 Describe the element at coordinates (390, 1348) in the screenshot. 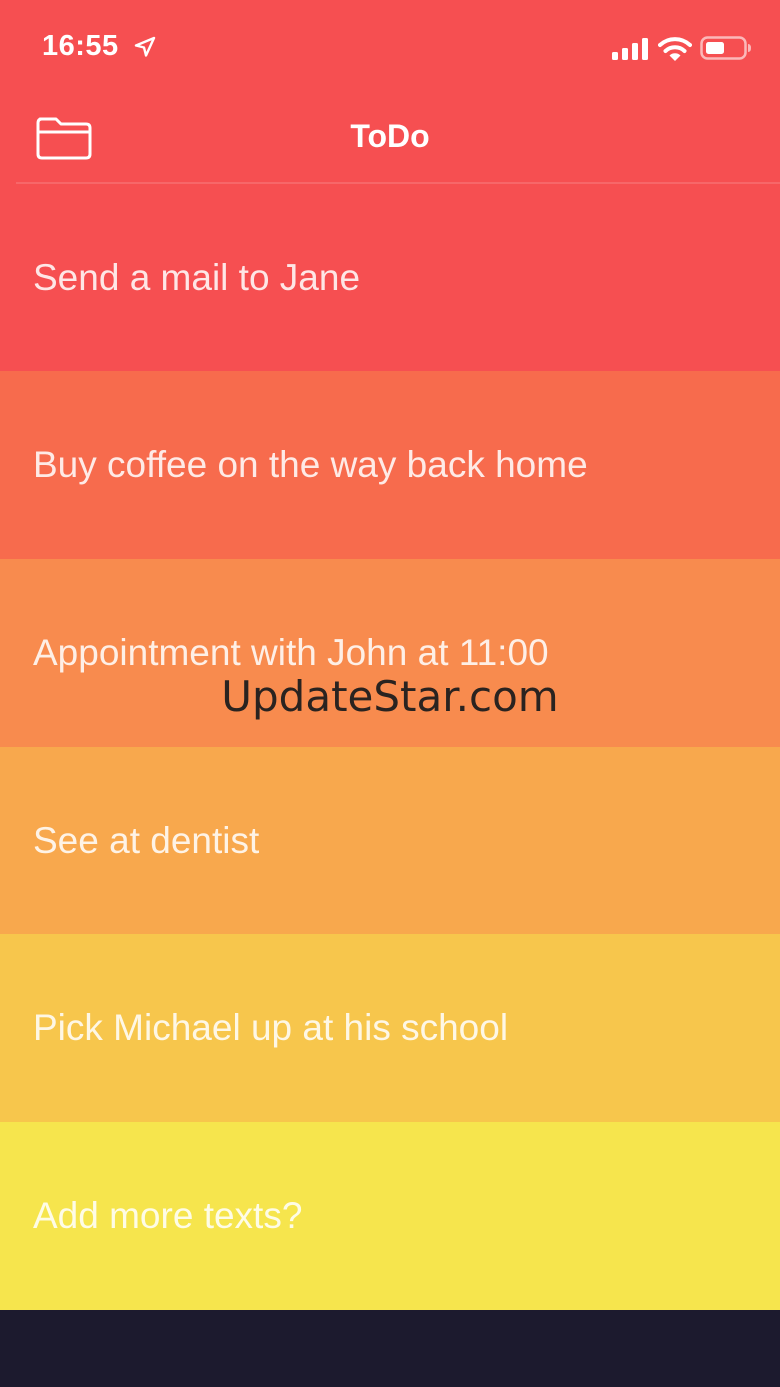

I see `bottom-area` at that location.